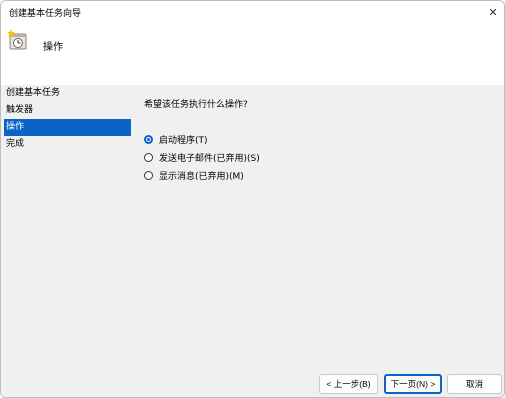 This screenshot has width=505, height=398. I want to click on task-scheduler-icon, so click(17, 39).